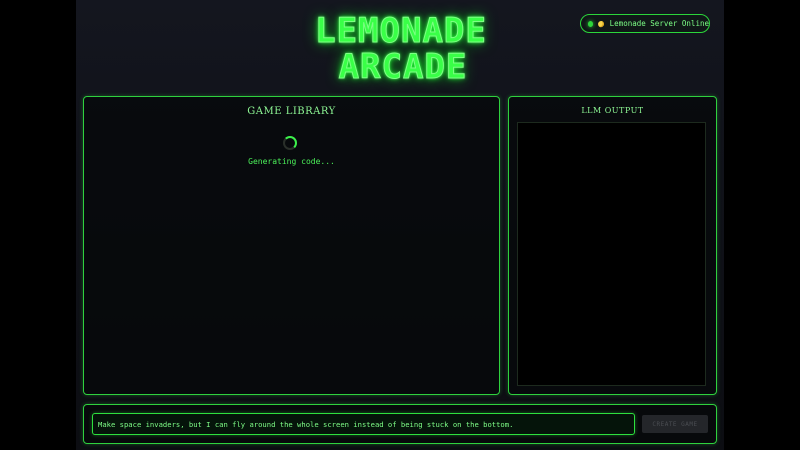 This screenshot has height=450, width=800. What do you see at coordinates (403, 67) in the screenshot?
I see `logo-line-2: ARCADE` at bounding box center [403, 67].